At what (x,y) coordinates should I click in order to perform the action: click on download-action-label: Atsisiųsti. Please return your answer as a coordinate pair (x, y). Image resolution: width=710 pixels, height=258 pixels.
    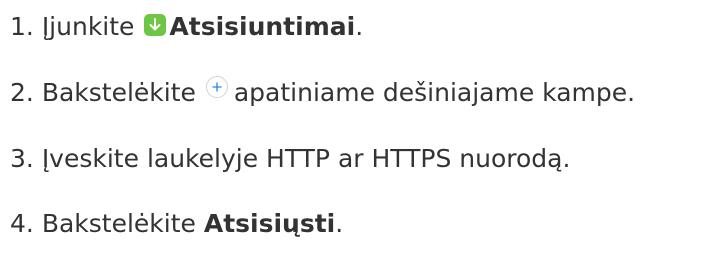
    Looking at the image, I should click on (269, 223).